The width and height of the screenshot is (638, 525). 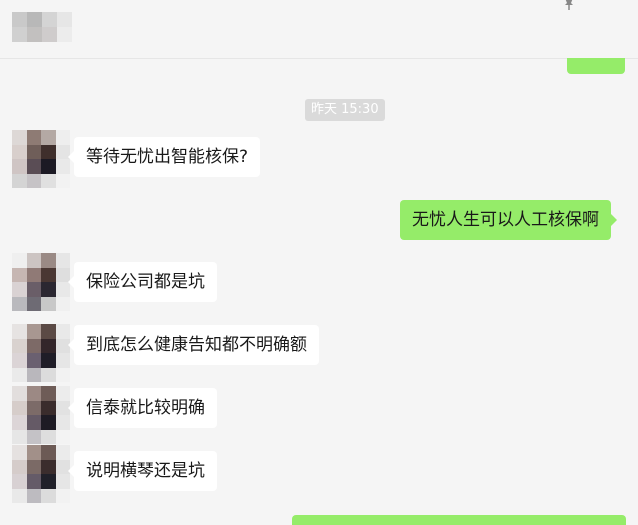 What do you see at coordinates (142, 471) in the screenshot?
I see `message-bubble-incoming: 说明横琴还是坑` at bounding box center [142, 471].